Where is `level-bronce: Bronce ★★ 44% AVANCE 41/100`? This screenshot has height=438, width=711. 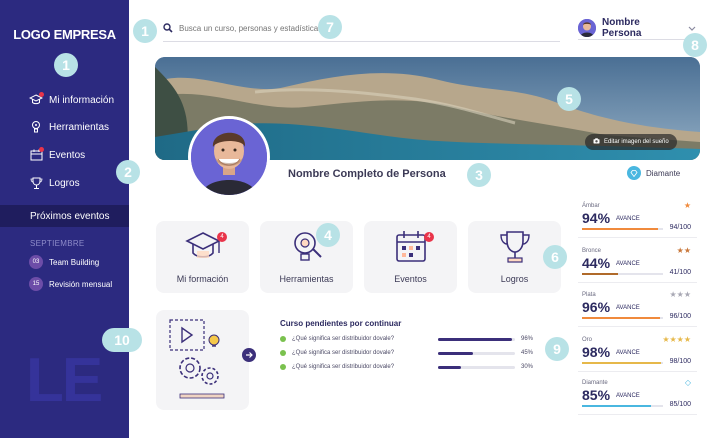 level-bronce: Bronce ★★ 44% AVANCE 41/100 is located at coordinates (637, 264).